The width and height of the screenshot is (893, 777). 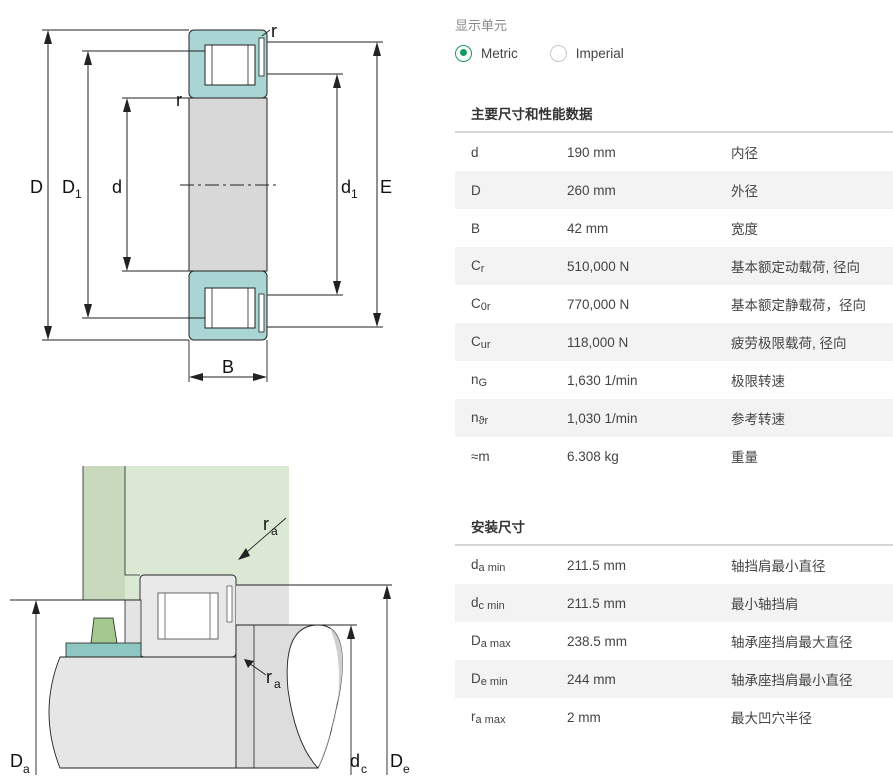 What do you see at coordinates (591, 190) in the screenshot?
I see `row-value: 260 mm` at bounding box center [591, 190].